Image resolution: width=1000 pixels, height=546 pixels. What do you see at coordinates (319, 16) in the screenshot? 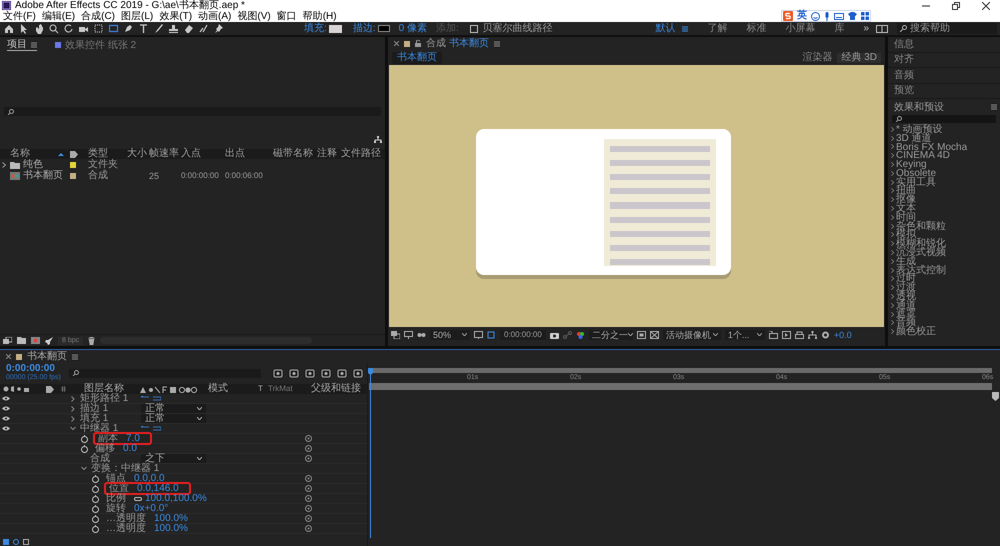
I see `menu-item: 帮助(H)` at bounding box center [319, 16].